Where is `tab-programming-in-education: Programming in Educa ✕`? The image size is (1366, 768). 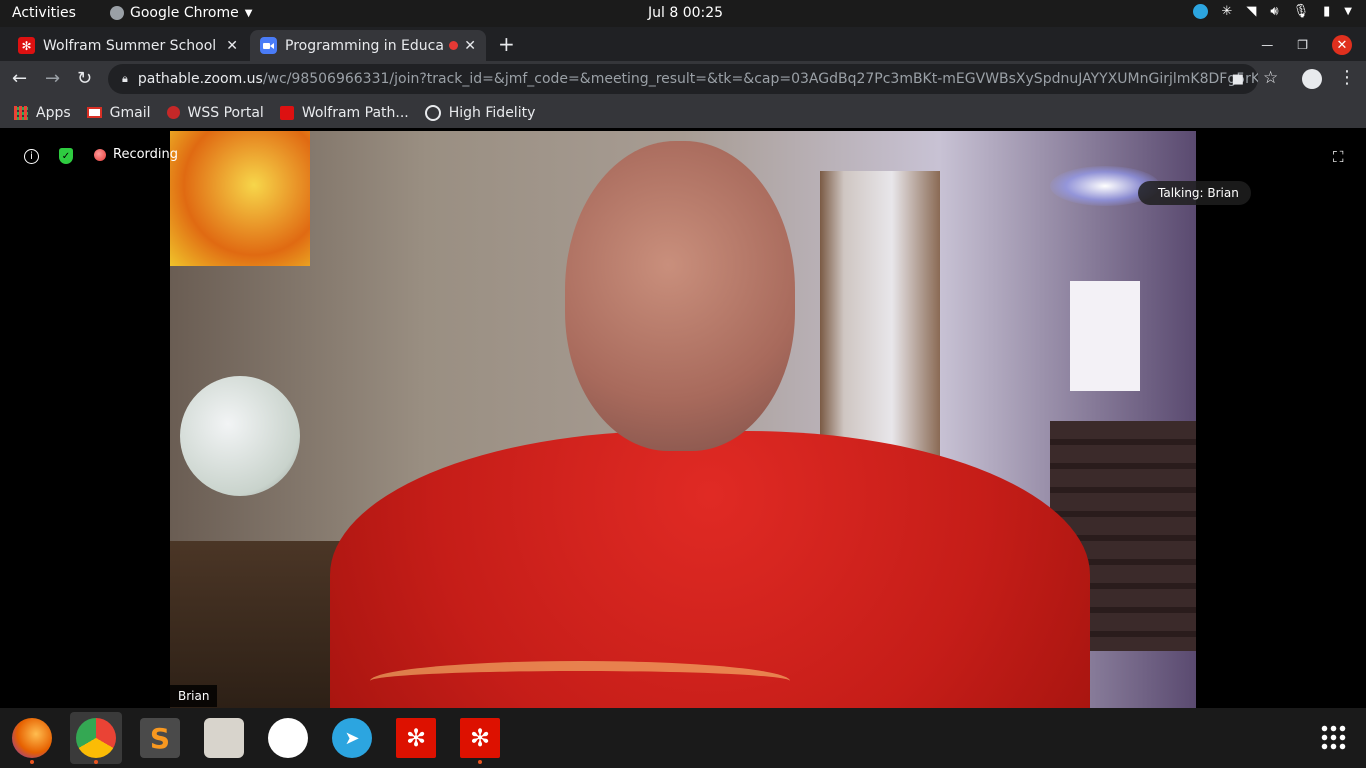
tab-programming-in-education: Programming in Educa ✕ is located at coordinates (368, 45).